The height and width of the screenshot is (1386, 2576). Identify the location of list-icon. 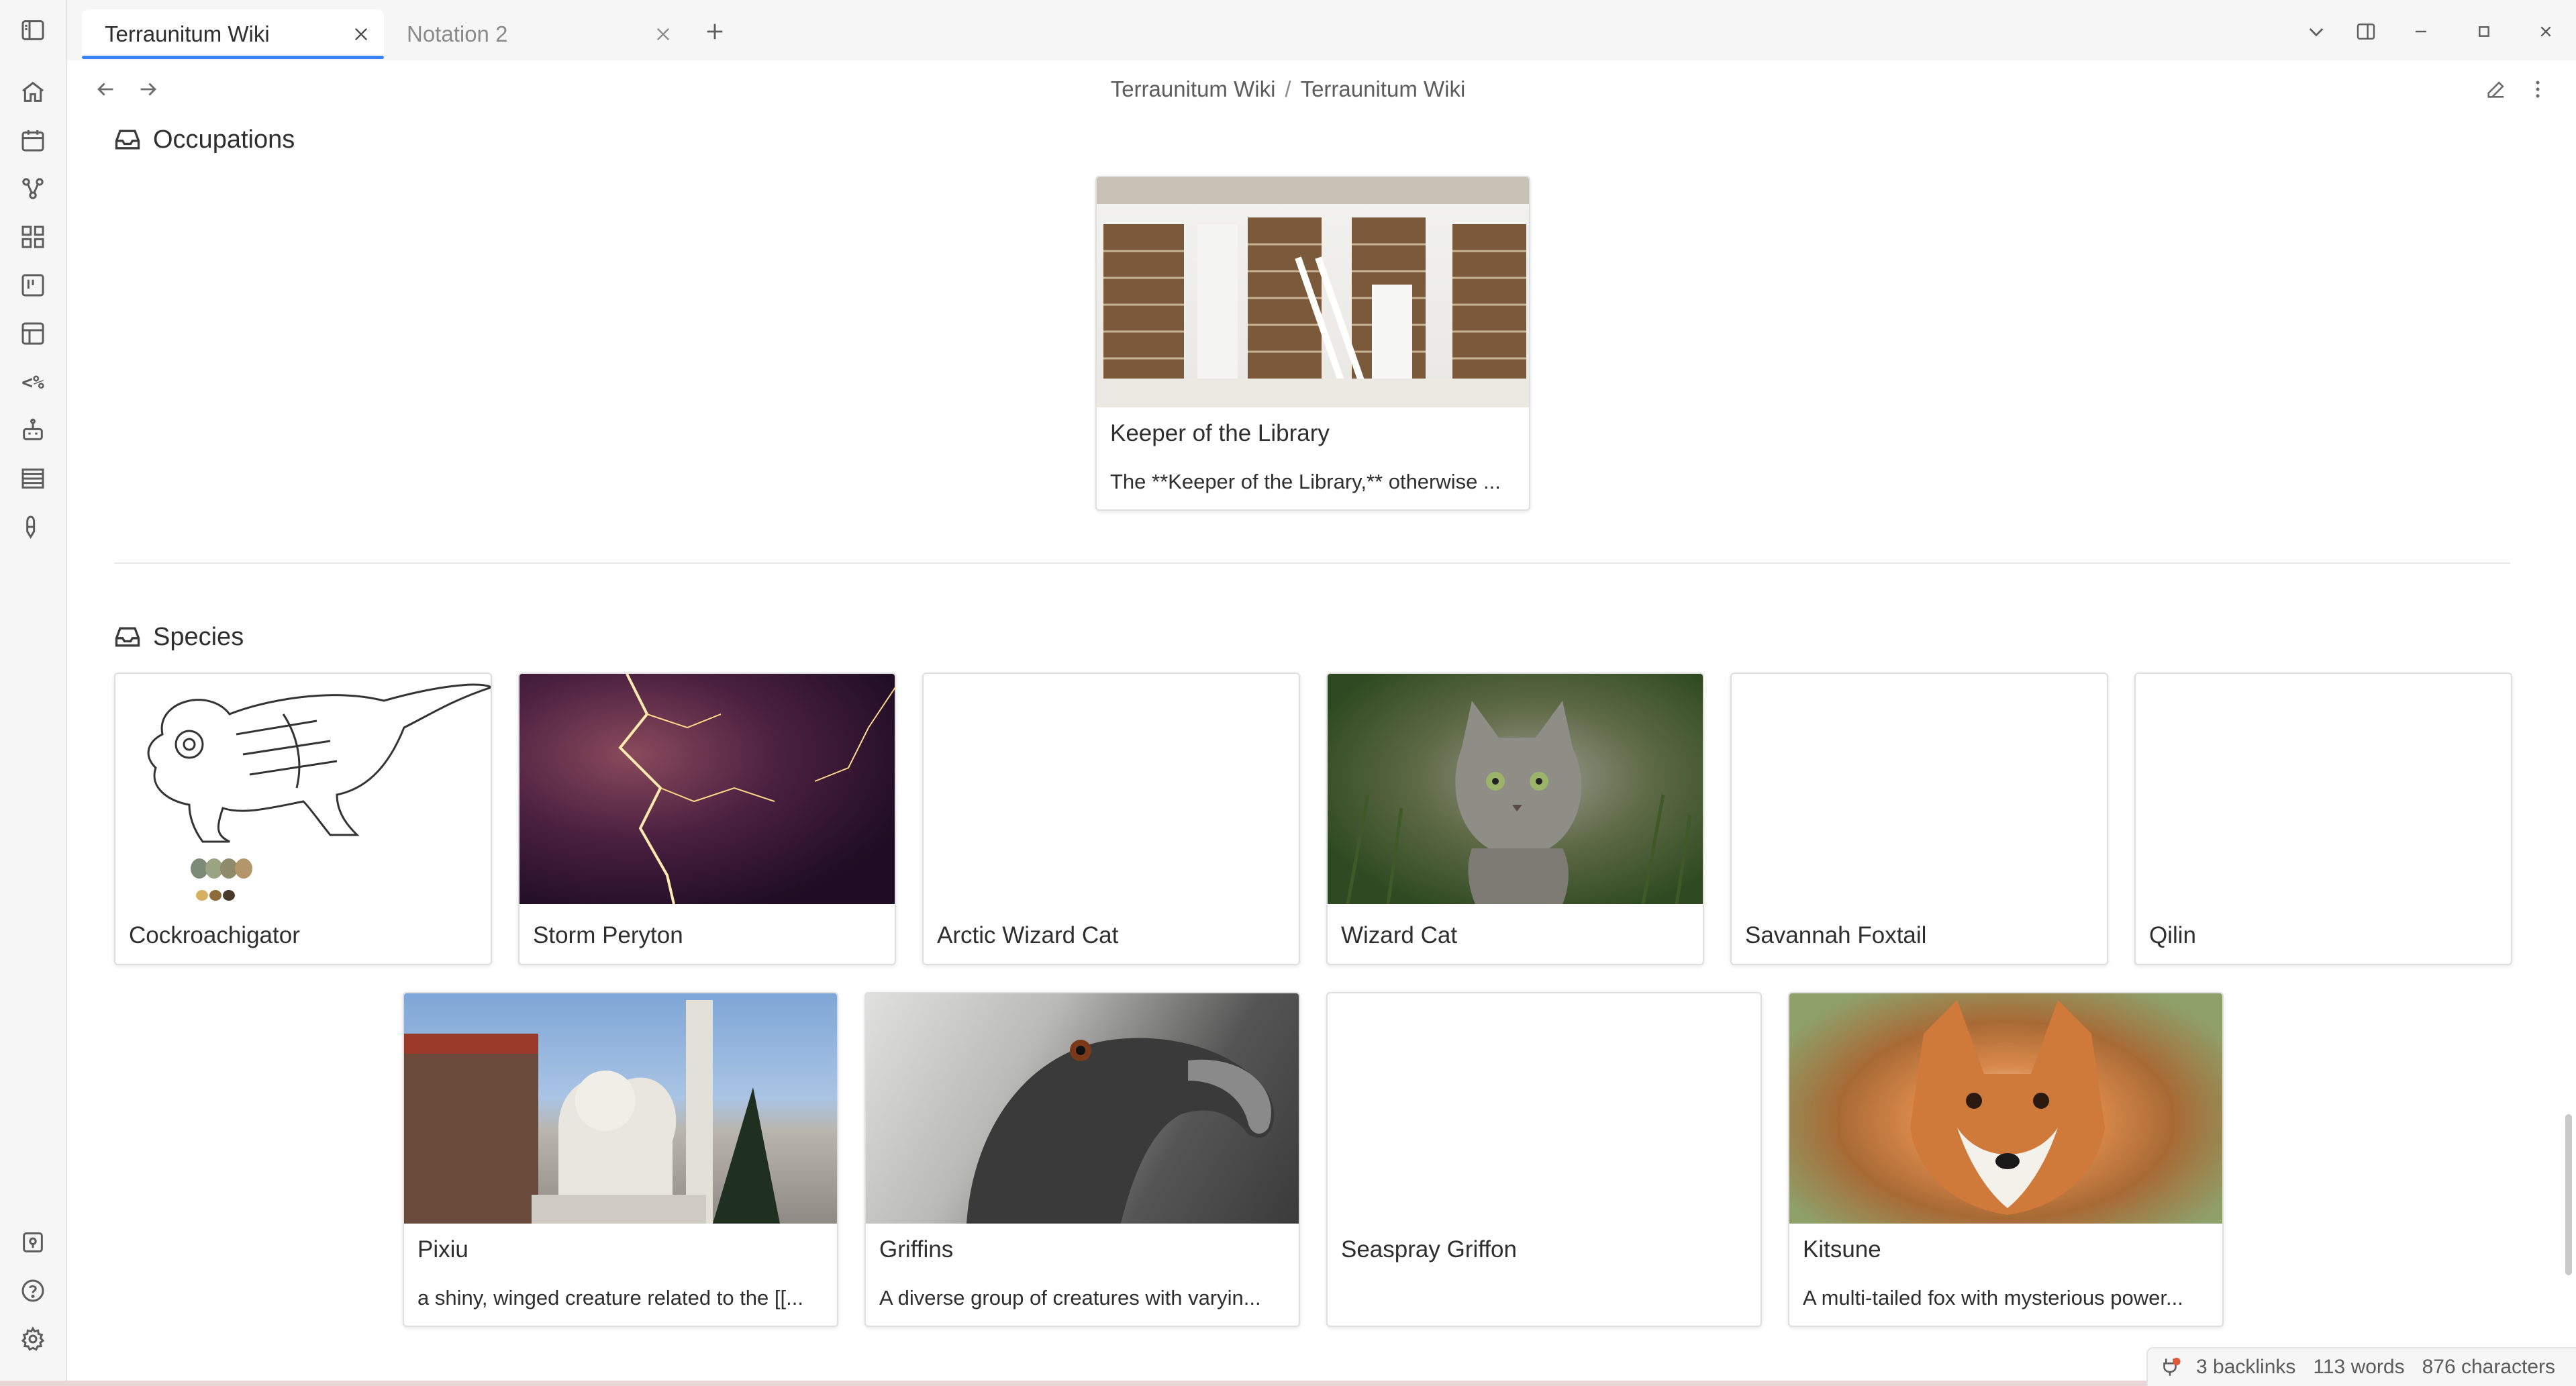
(33, 478).